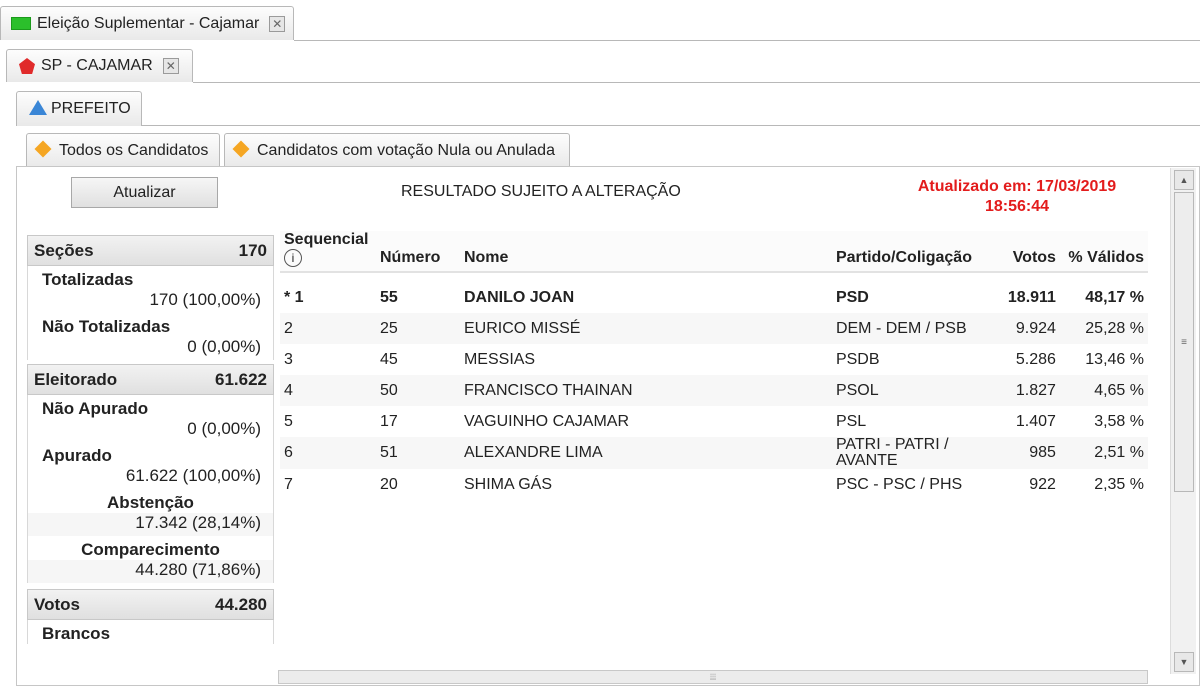 The image size is (1200, 700). I want to click on cell-validos: 2,35 %, so click(1119, 484).